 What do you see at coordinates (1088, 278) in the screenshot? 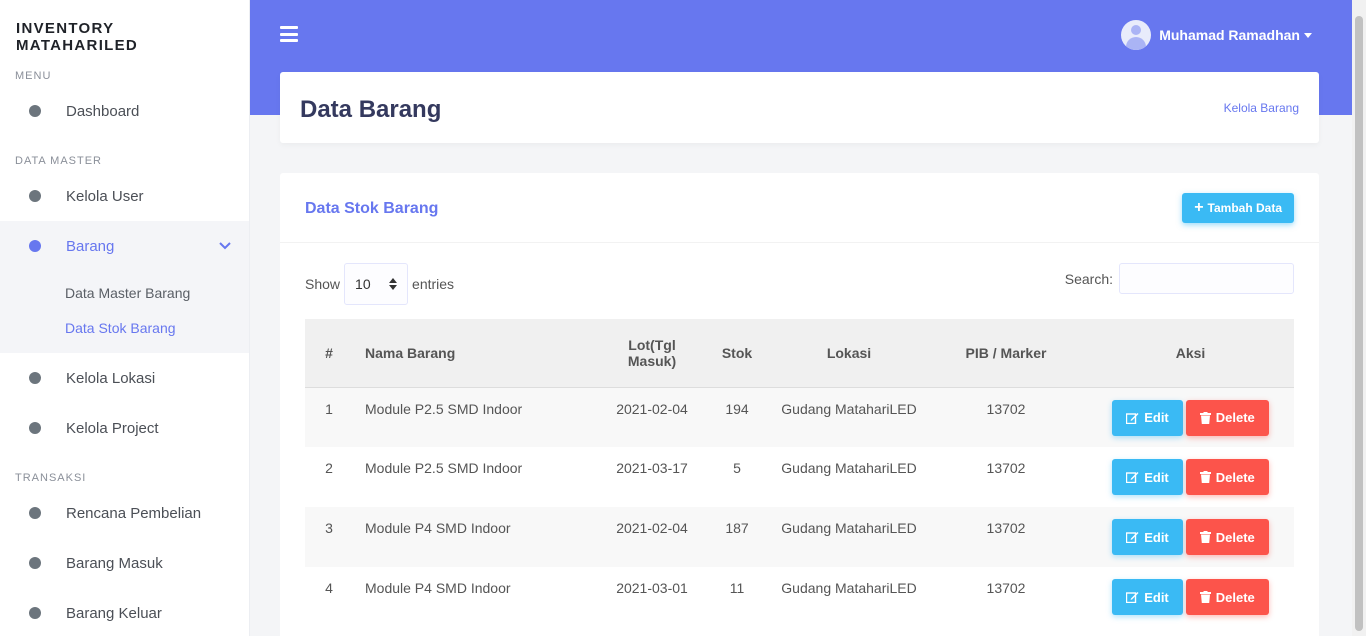
I see `search-label: Search:` at bounding box center [1088, 278].